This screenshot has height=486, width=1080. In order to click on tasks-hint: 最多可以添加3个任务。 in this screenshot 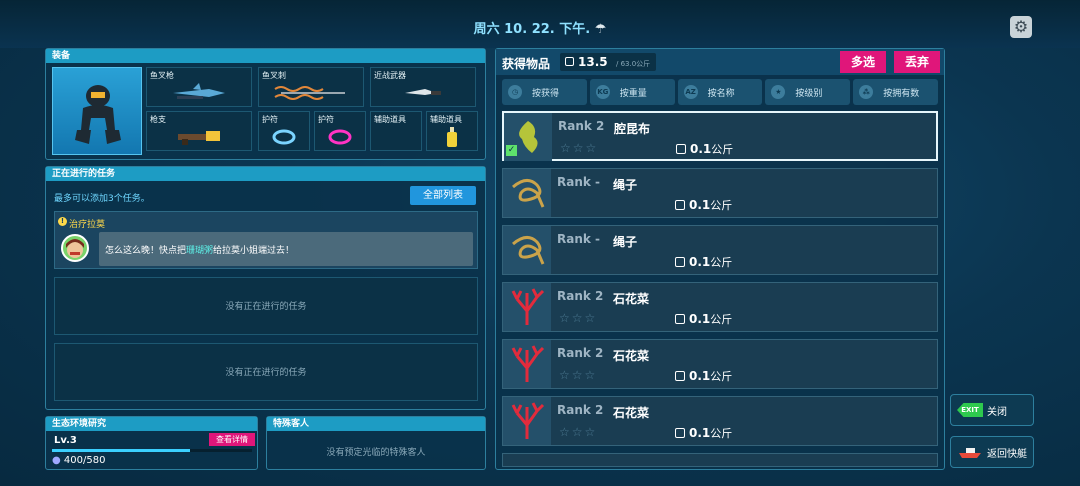, I will do `click(102, 199)`.